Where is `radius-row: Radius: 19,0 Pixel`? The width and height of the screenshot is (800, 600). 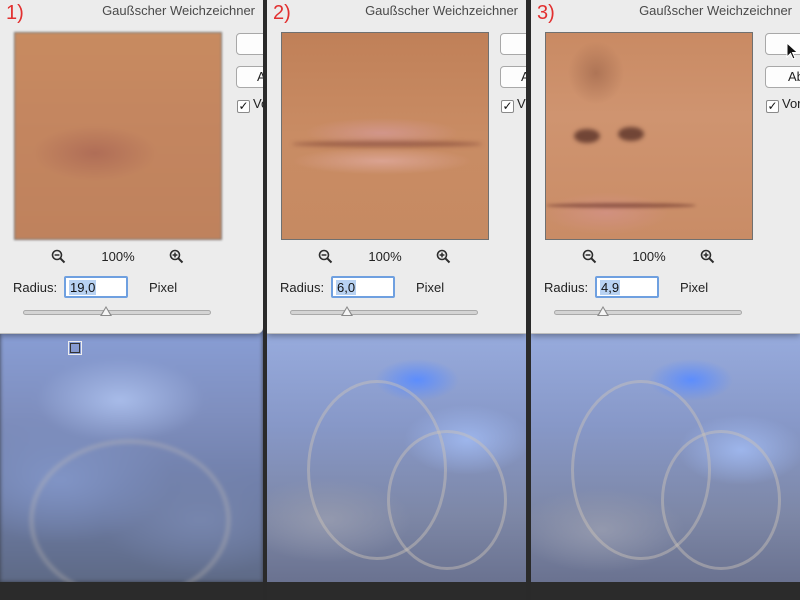
radius-row: Radius: 19,0 Pixel is located at coordinates (128, 287).